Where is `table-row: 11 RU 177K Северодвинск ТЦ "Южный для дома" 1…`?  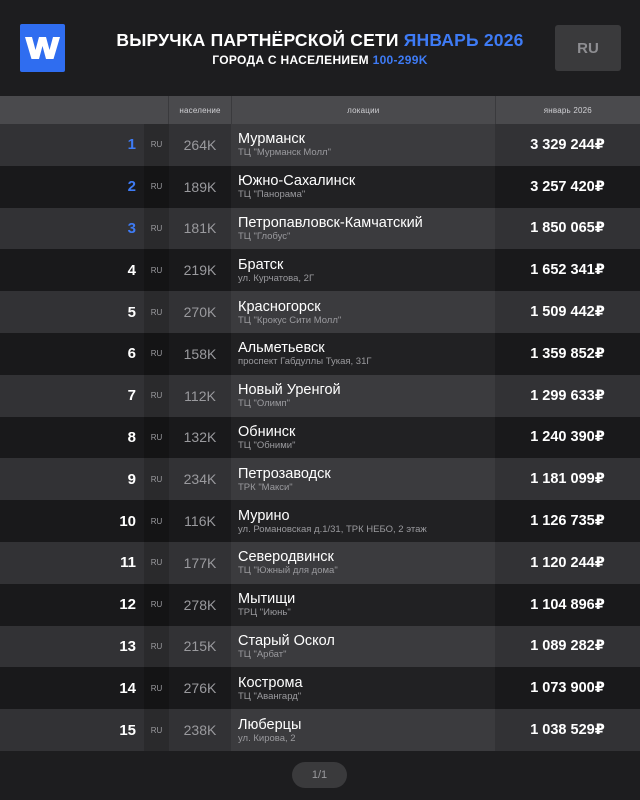
table-row: 11 RU 177K Северодвинск ТЦ "Южный для дома" 1… is located at coordinates (320, 562).